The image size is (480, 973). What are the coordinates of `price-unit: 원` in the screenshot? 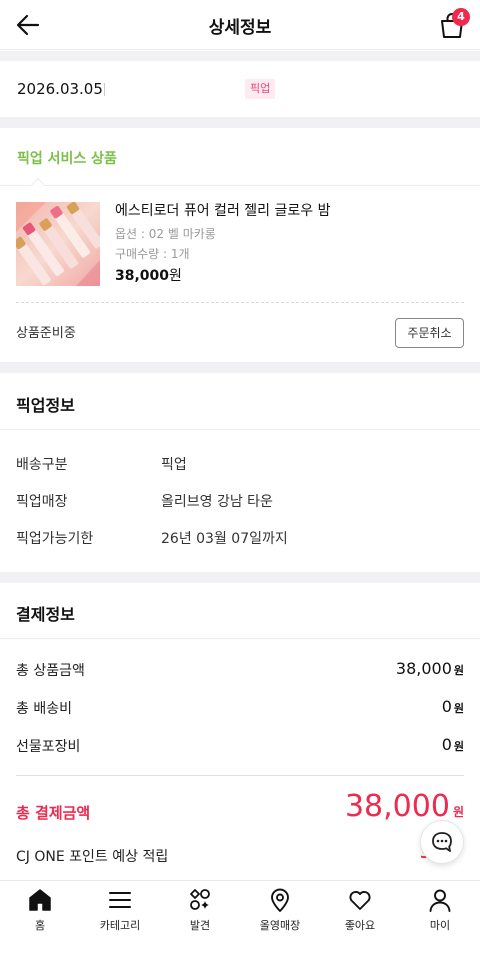 It's located at (175, 276).